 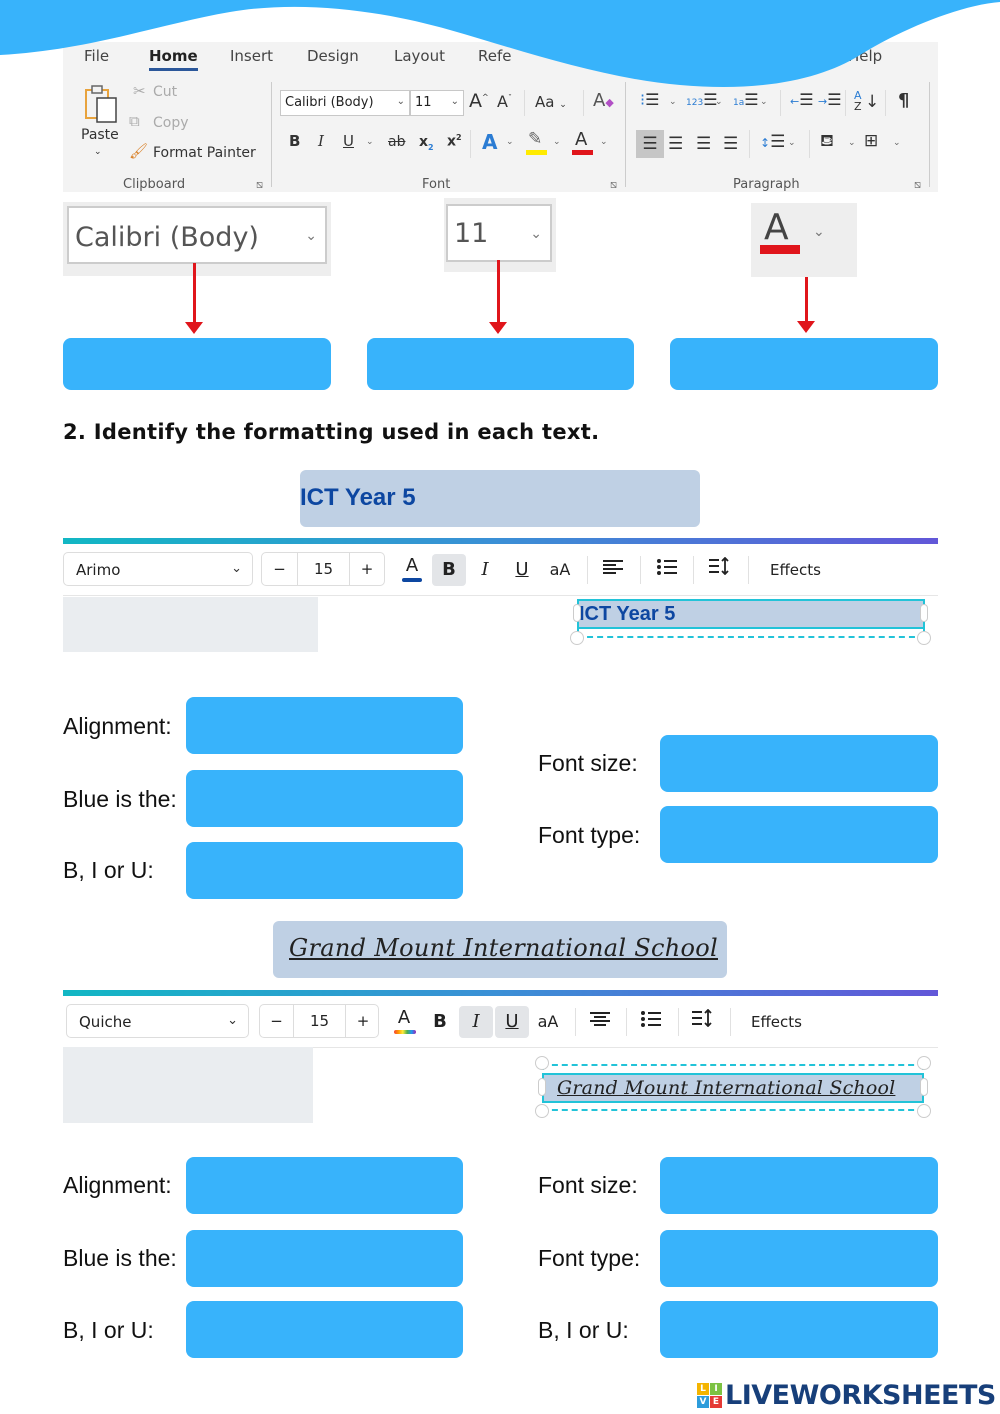 What do you see at coordinates (733, 1088) in the screenshot?
I see `selected-text-box-2: Grand Mount International School` at bounding box center [733, 1088].